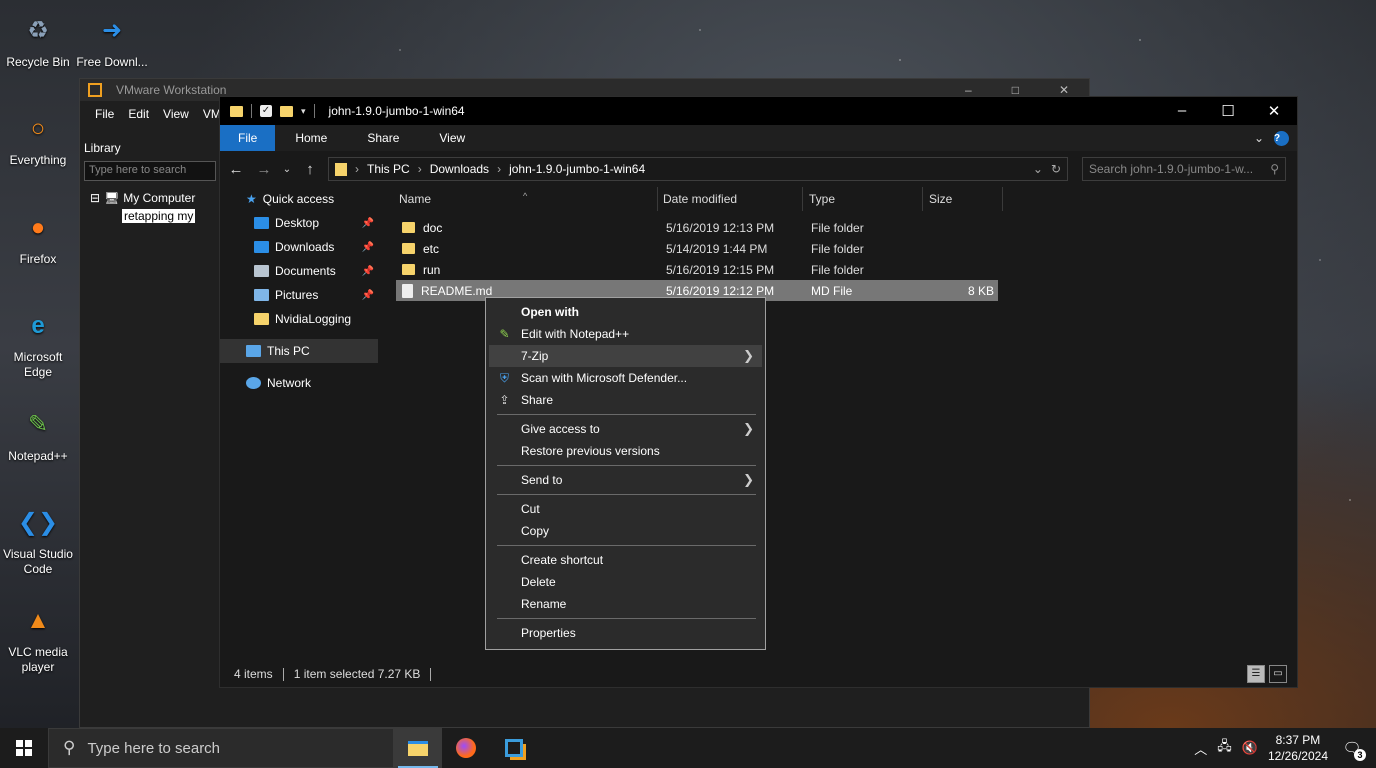 This screenshot has height=768, width=1376. I want to click on nav-quick-access: ★ Quick access, so click(299, 199).